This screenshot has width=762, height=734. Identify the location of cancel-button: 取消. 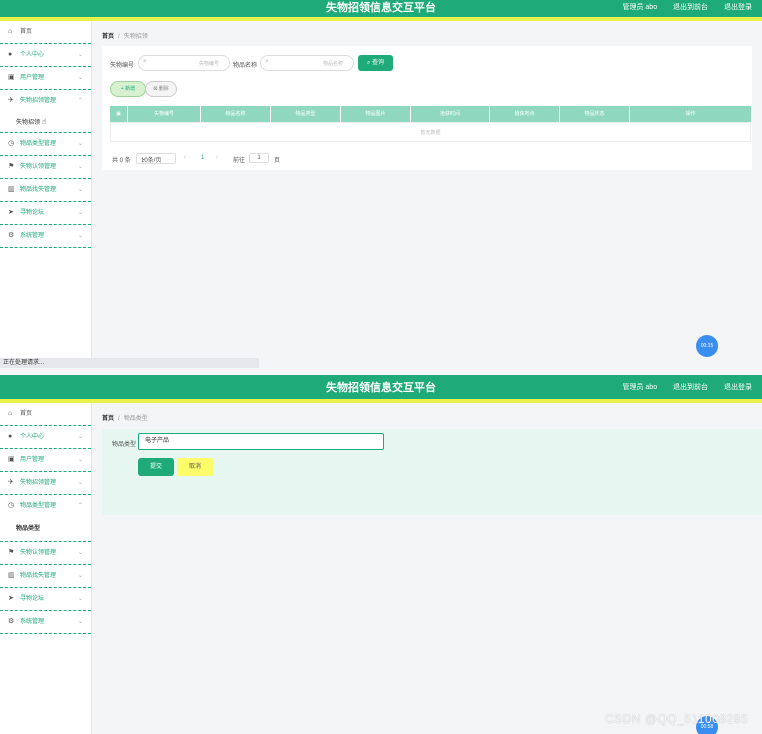
(195, 467).